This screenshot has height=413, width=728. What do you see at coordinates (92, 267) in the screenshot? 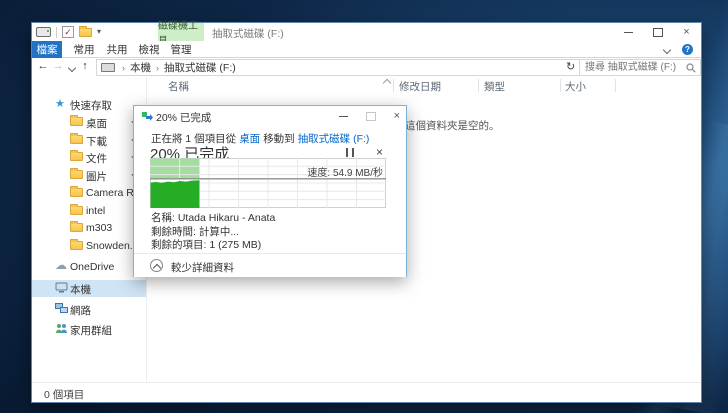
I see `sidebar-item-label: OneDrive` at bounding box center [92, 267].